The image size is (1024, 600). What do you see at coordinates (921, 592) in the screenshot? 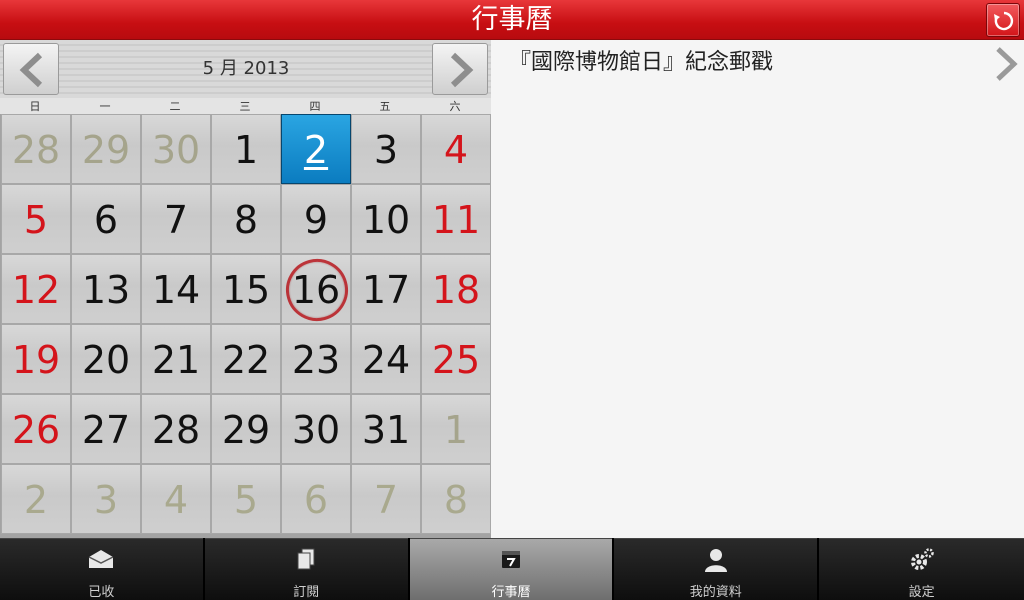
I see `tab-label: 設定` at bounding box center [921, 592].